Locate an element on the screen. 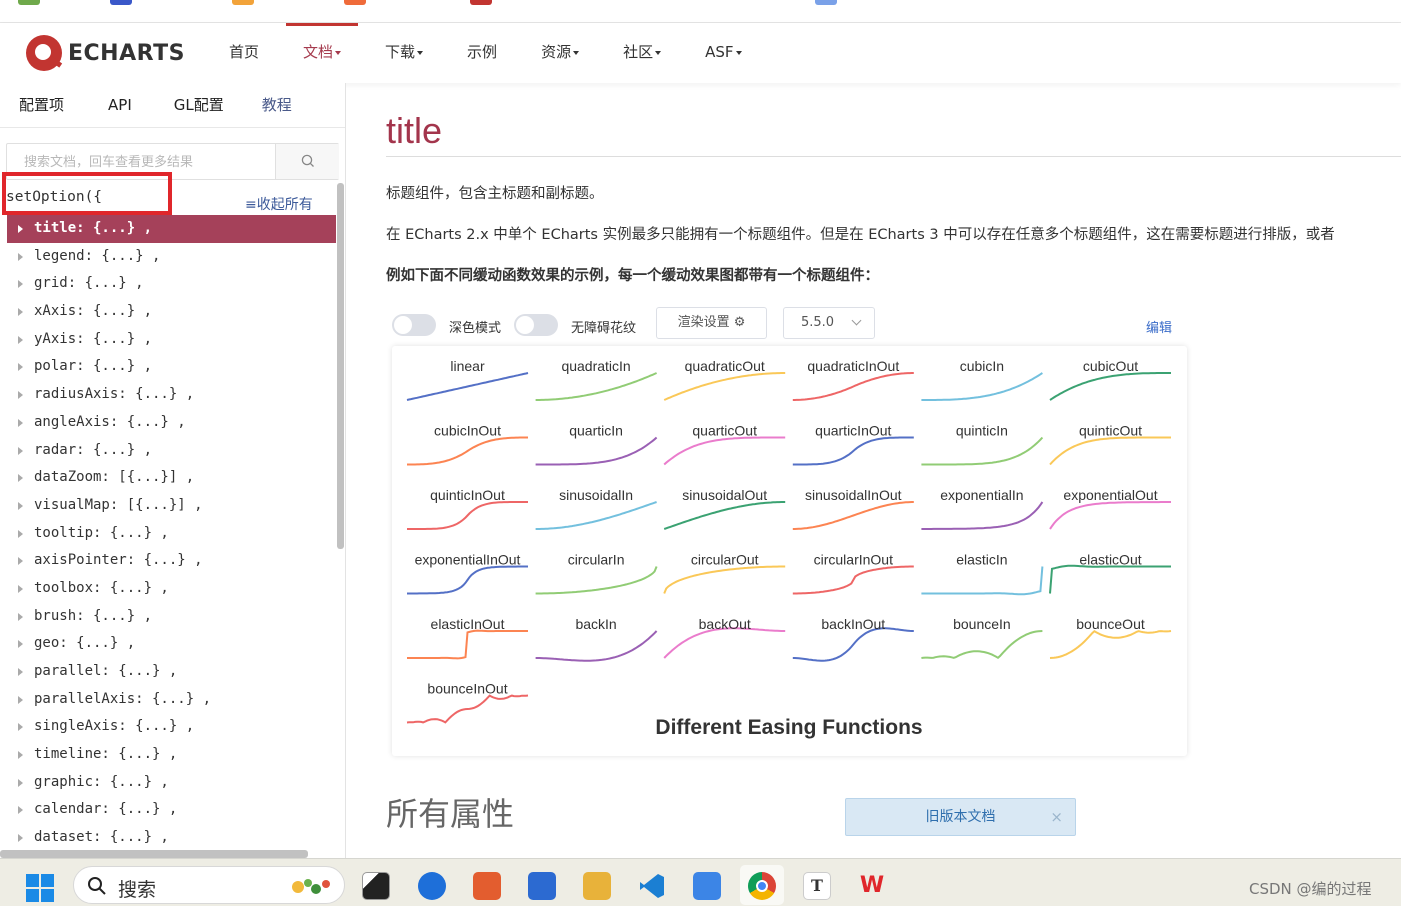  tree-item: toolbox: {...} , is located at coordinates (171, 589).